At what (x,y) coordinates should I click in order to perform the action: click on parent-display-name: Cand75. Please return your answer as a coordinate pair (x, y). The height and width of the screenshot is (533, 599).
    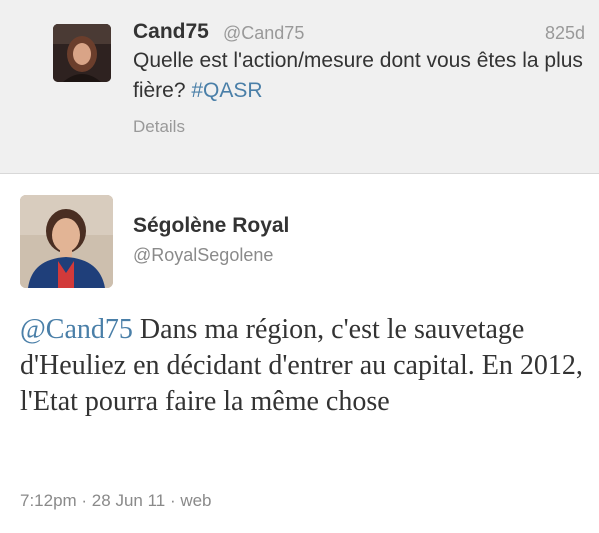
    Looking at the image, I should click on (171, 32).